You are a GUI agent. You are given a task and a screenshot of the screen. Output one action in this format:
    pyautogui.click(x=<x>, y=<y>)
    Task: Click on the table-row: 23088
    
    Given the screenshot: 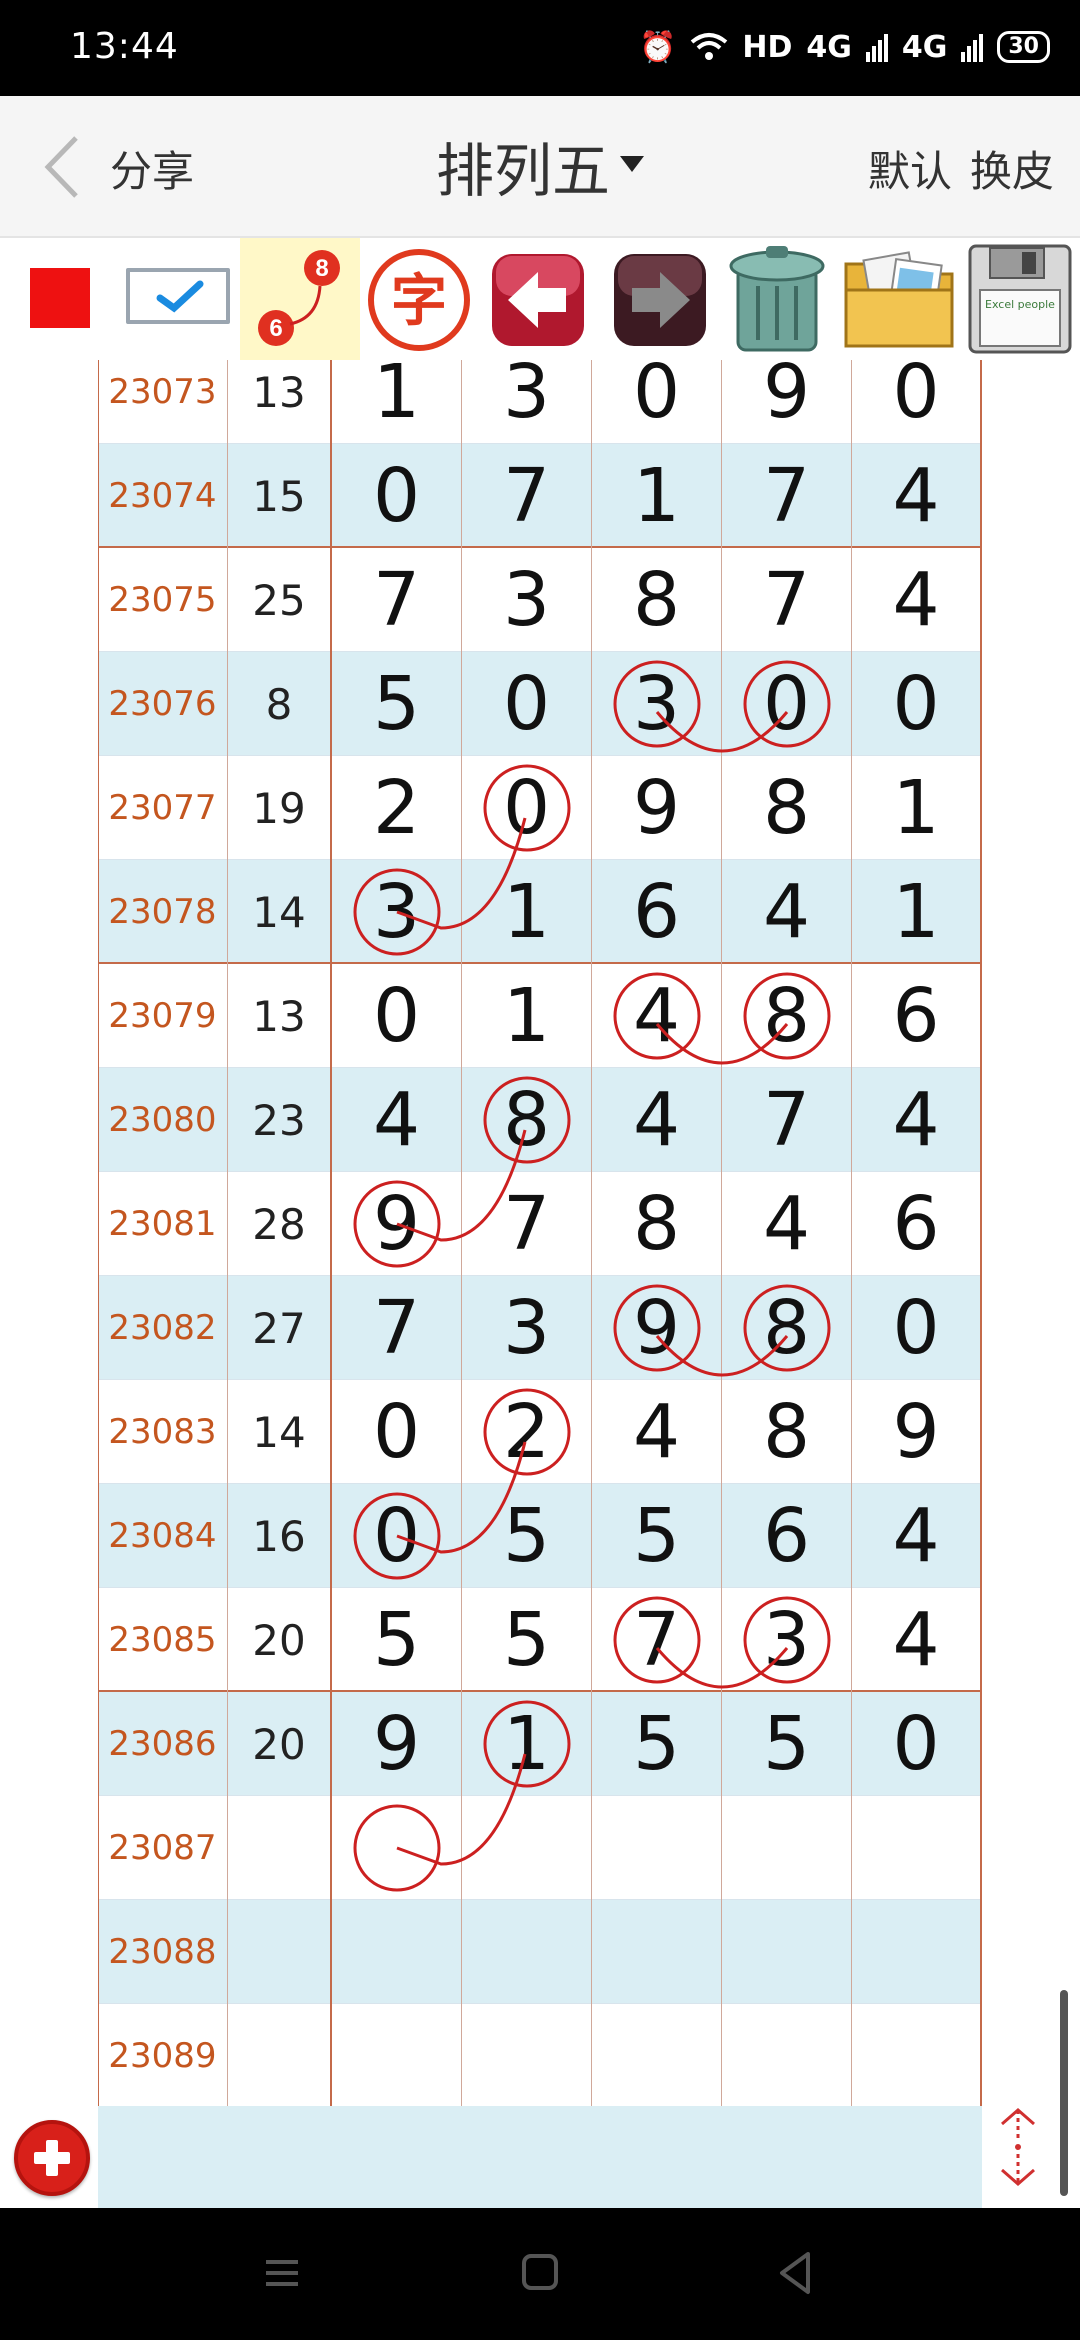 What is the action you would take?
    pyautogui.click(x=540, y=1952)
    